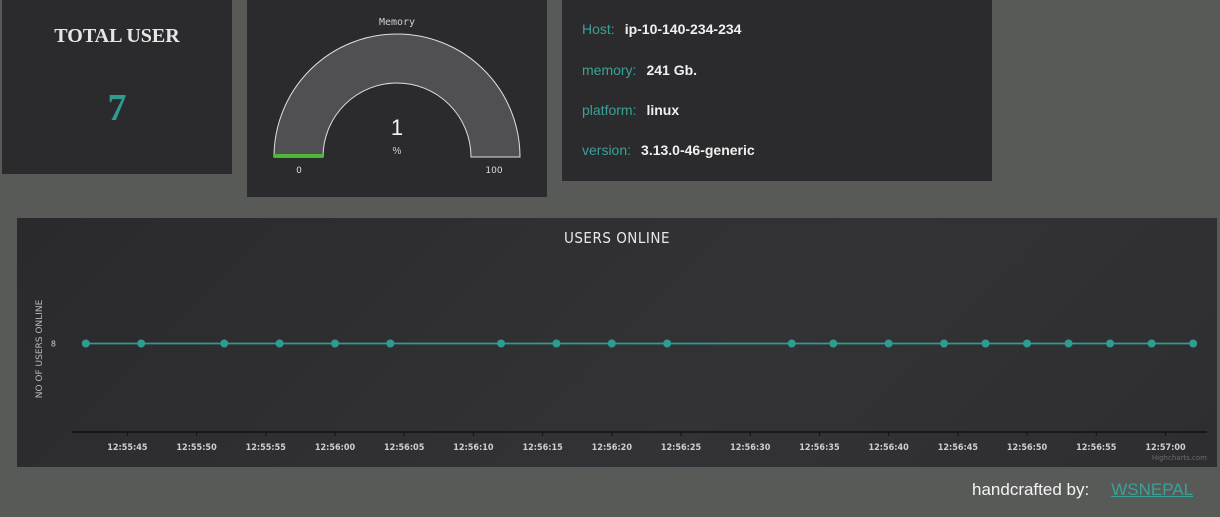 This screenshot has width=1220, height=517. Describe the element at coordinates (397, 22) in the screenshot. I see `gauge-title: Memory` at that location.